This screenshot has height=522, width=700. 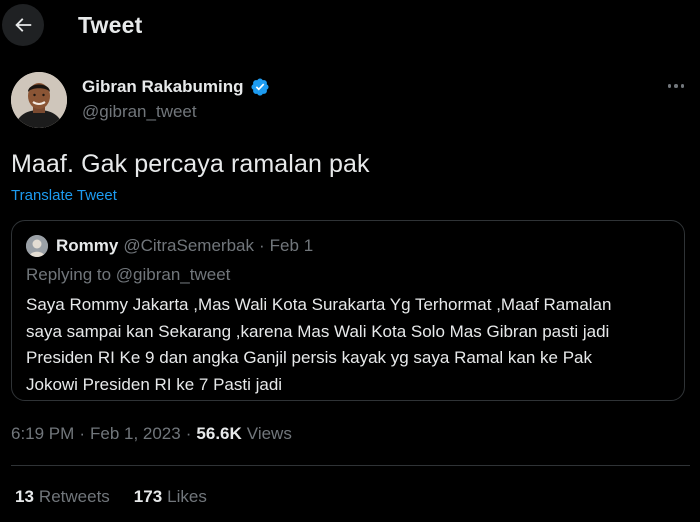 I want to click on header-bar: Tweet, so click(x=350, y=26).